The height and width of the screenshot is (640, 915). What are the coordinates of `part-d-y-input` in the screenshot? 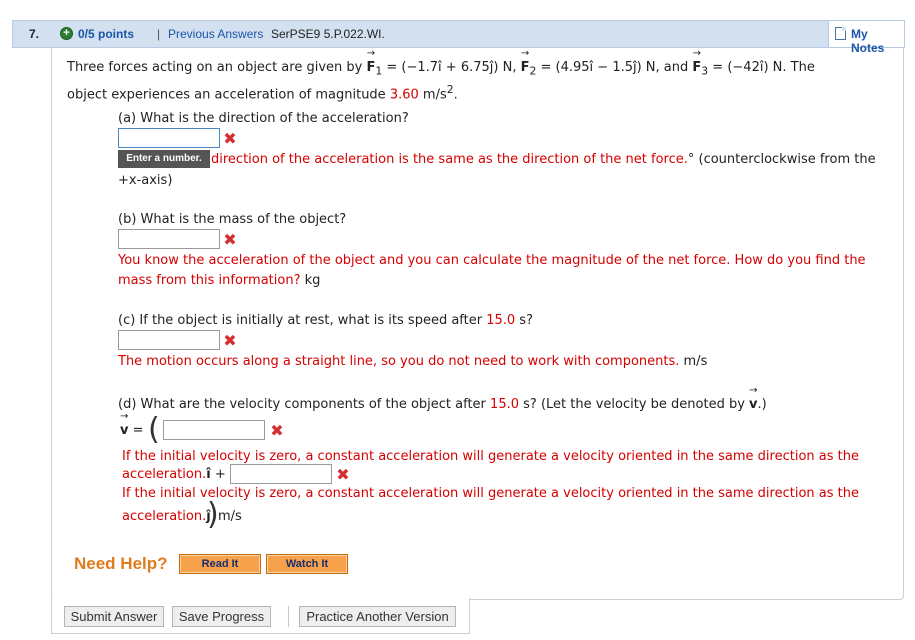 It's located at (281, 474).